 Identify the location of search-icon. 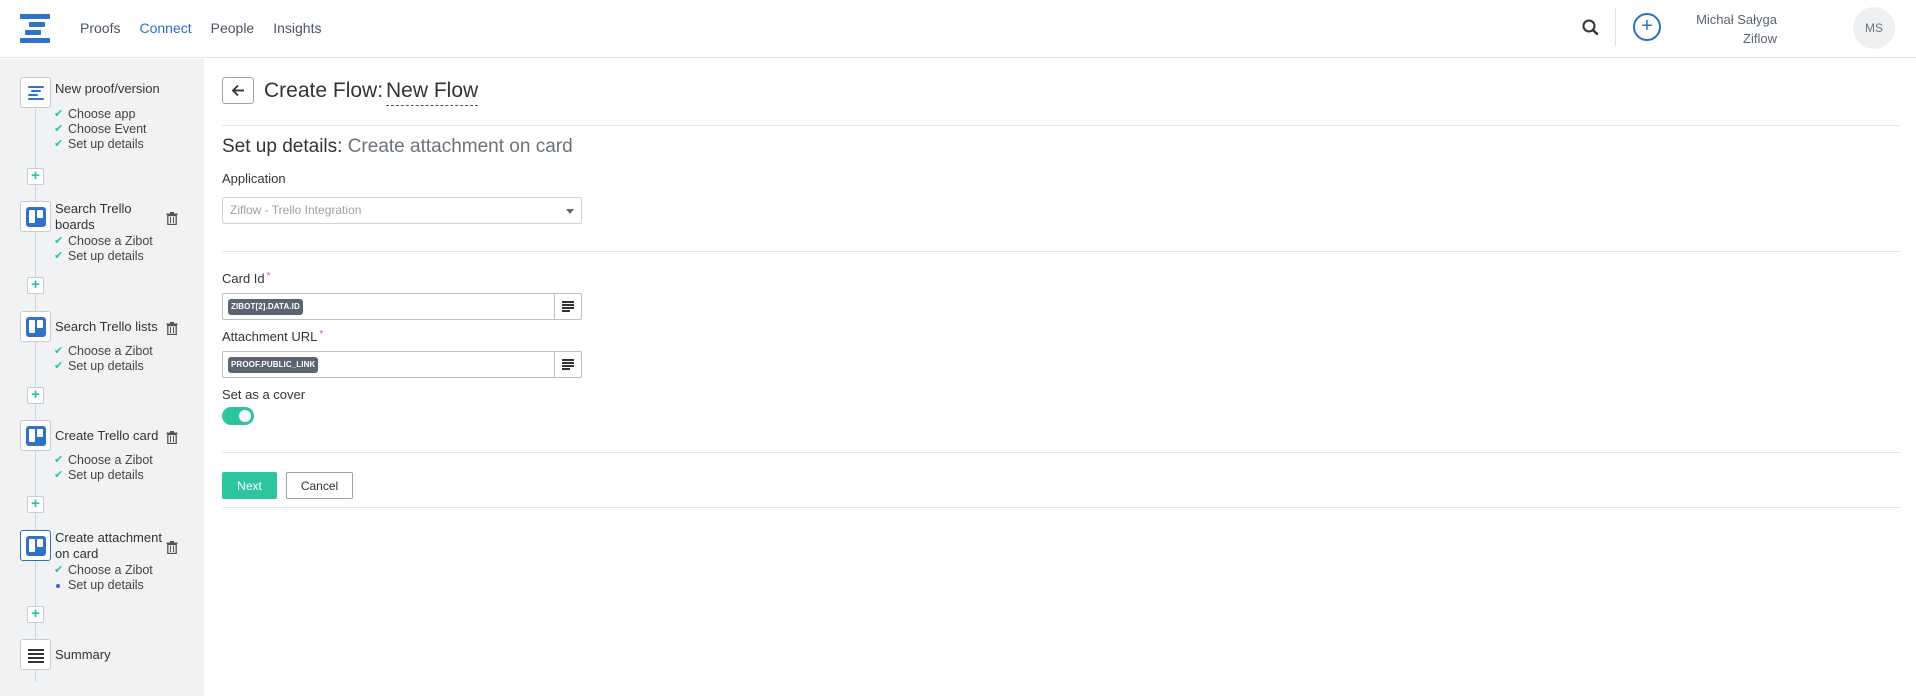
(1591, 28).